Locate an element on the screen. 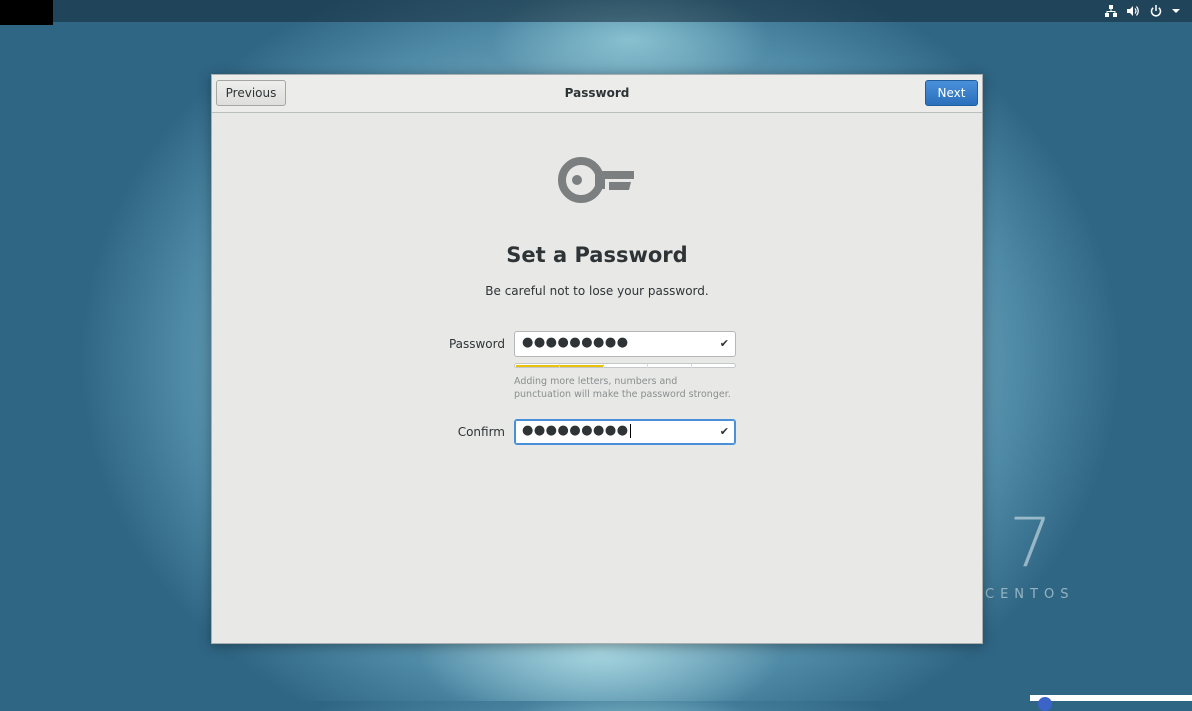 The width and height of the screenshot is (1192, 711). bottom-notification-strip is located at coordinates (1111, 703).